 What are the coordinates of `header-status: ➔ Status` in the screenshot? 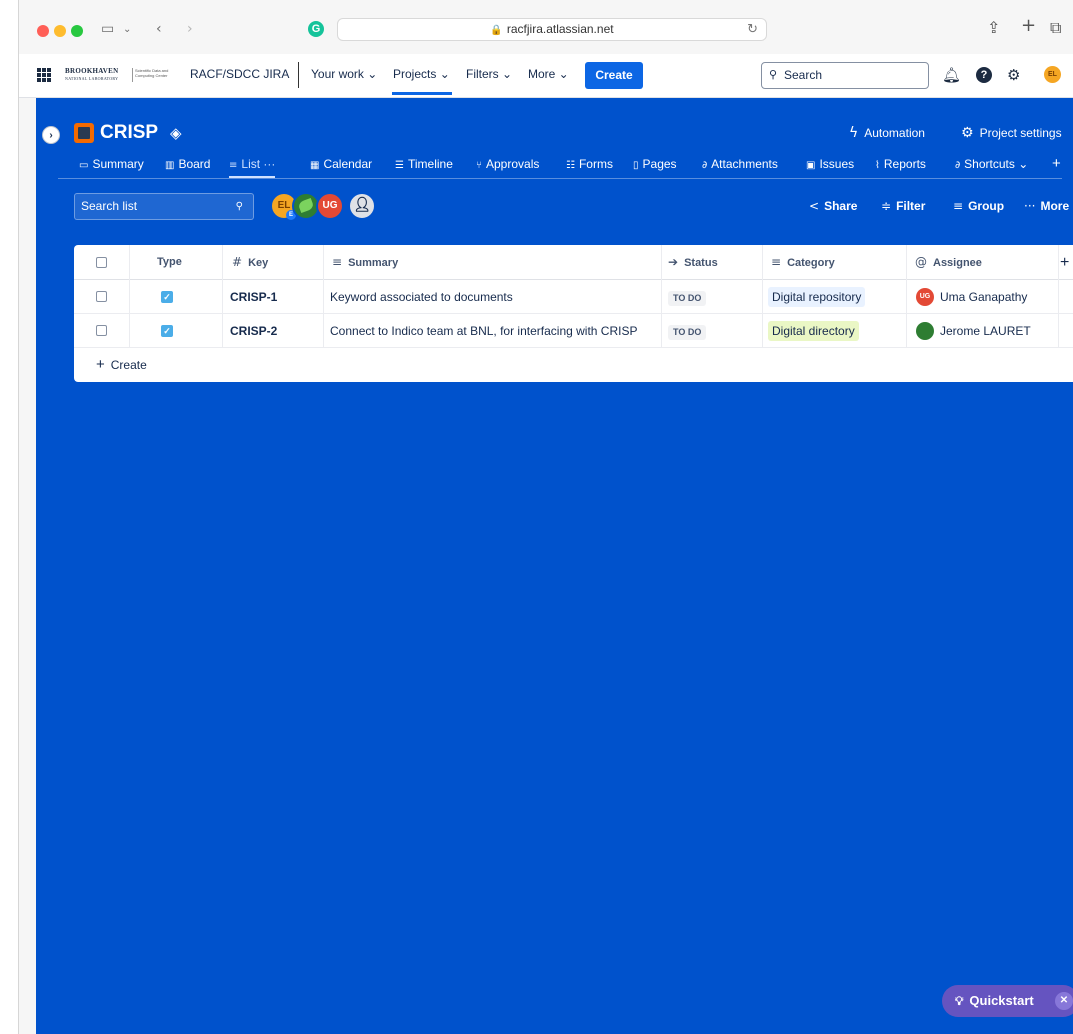 It's located at (693, 262).